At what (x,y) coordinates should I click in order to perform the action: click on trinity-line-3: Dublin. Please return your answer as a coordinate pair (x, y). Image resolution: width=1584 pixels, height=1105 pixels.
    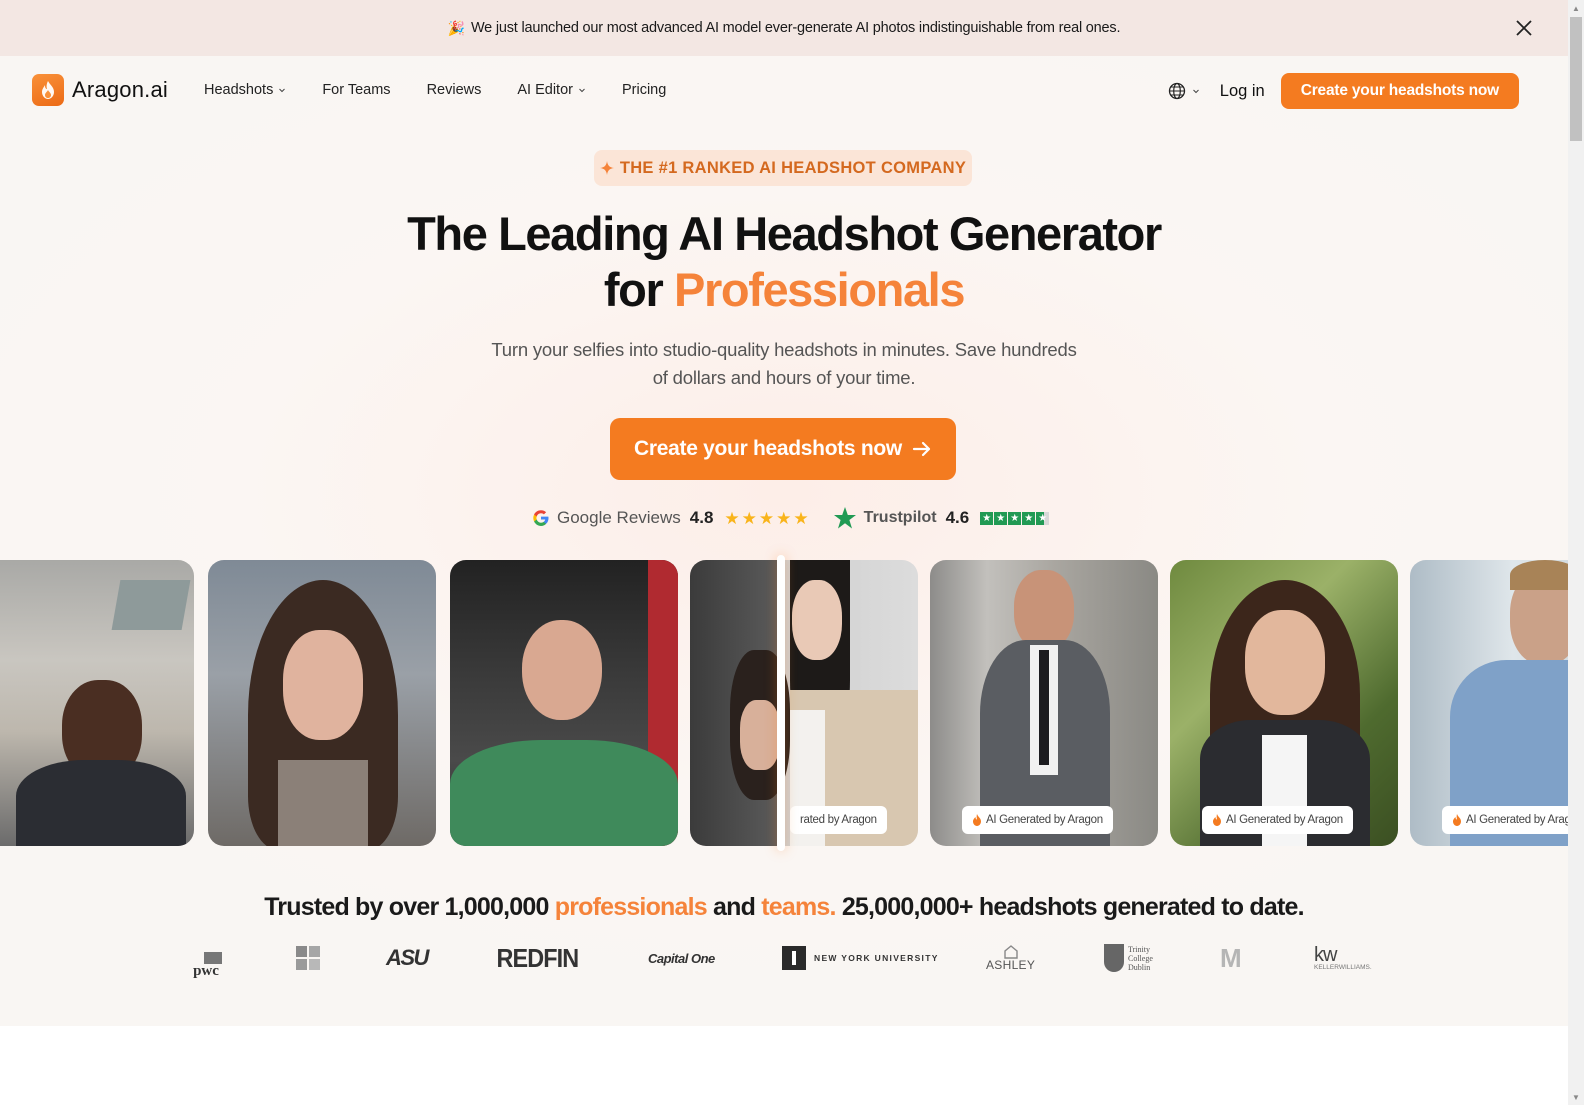
    Looking at the image, I should click on (1139, 967).